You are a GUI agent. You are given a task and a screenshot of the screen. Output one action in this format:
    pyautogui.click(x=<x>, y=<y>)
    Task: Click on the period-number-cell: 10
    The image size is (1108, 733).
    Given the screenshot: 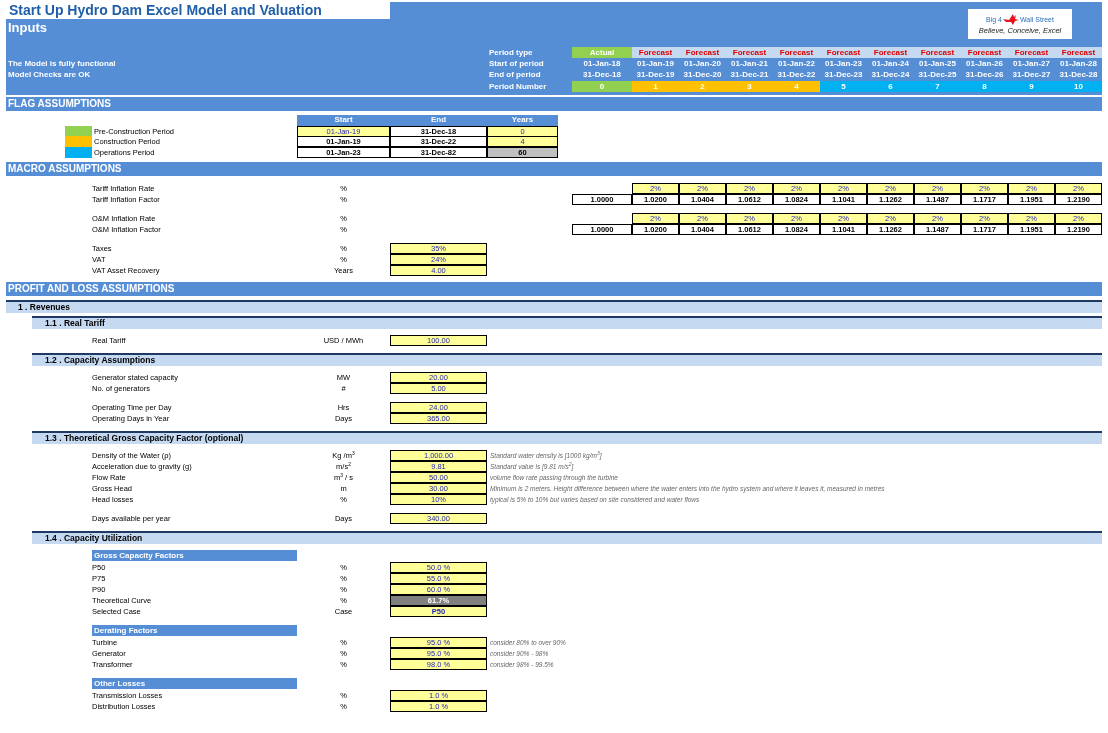 What is the action you would take?
    pyautogui.click(x=1078, y=86)
    